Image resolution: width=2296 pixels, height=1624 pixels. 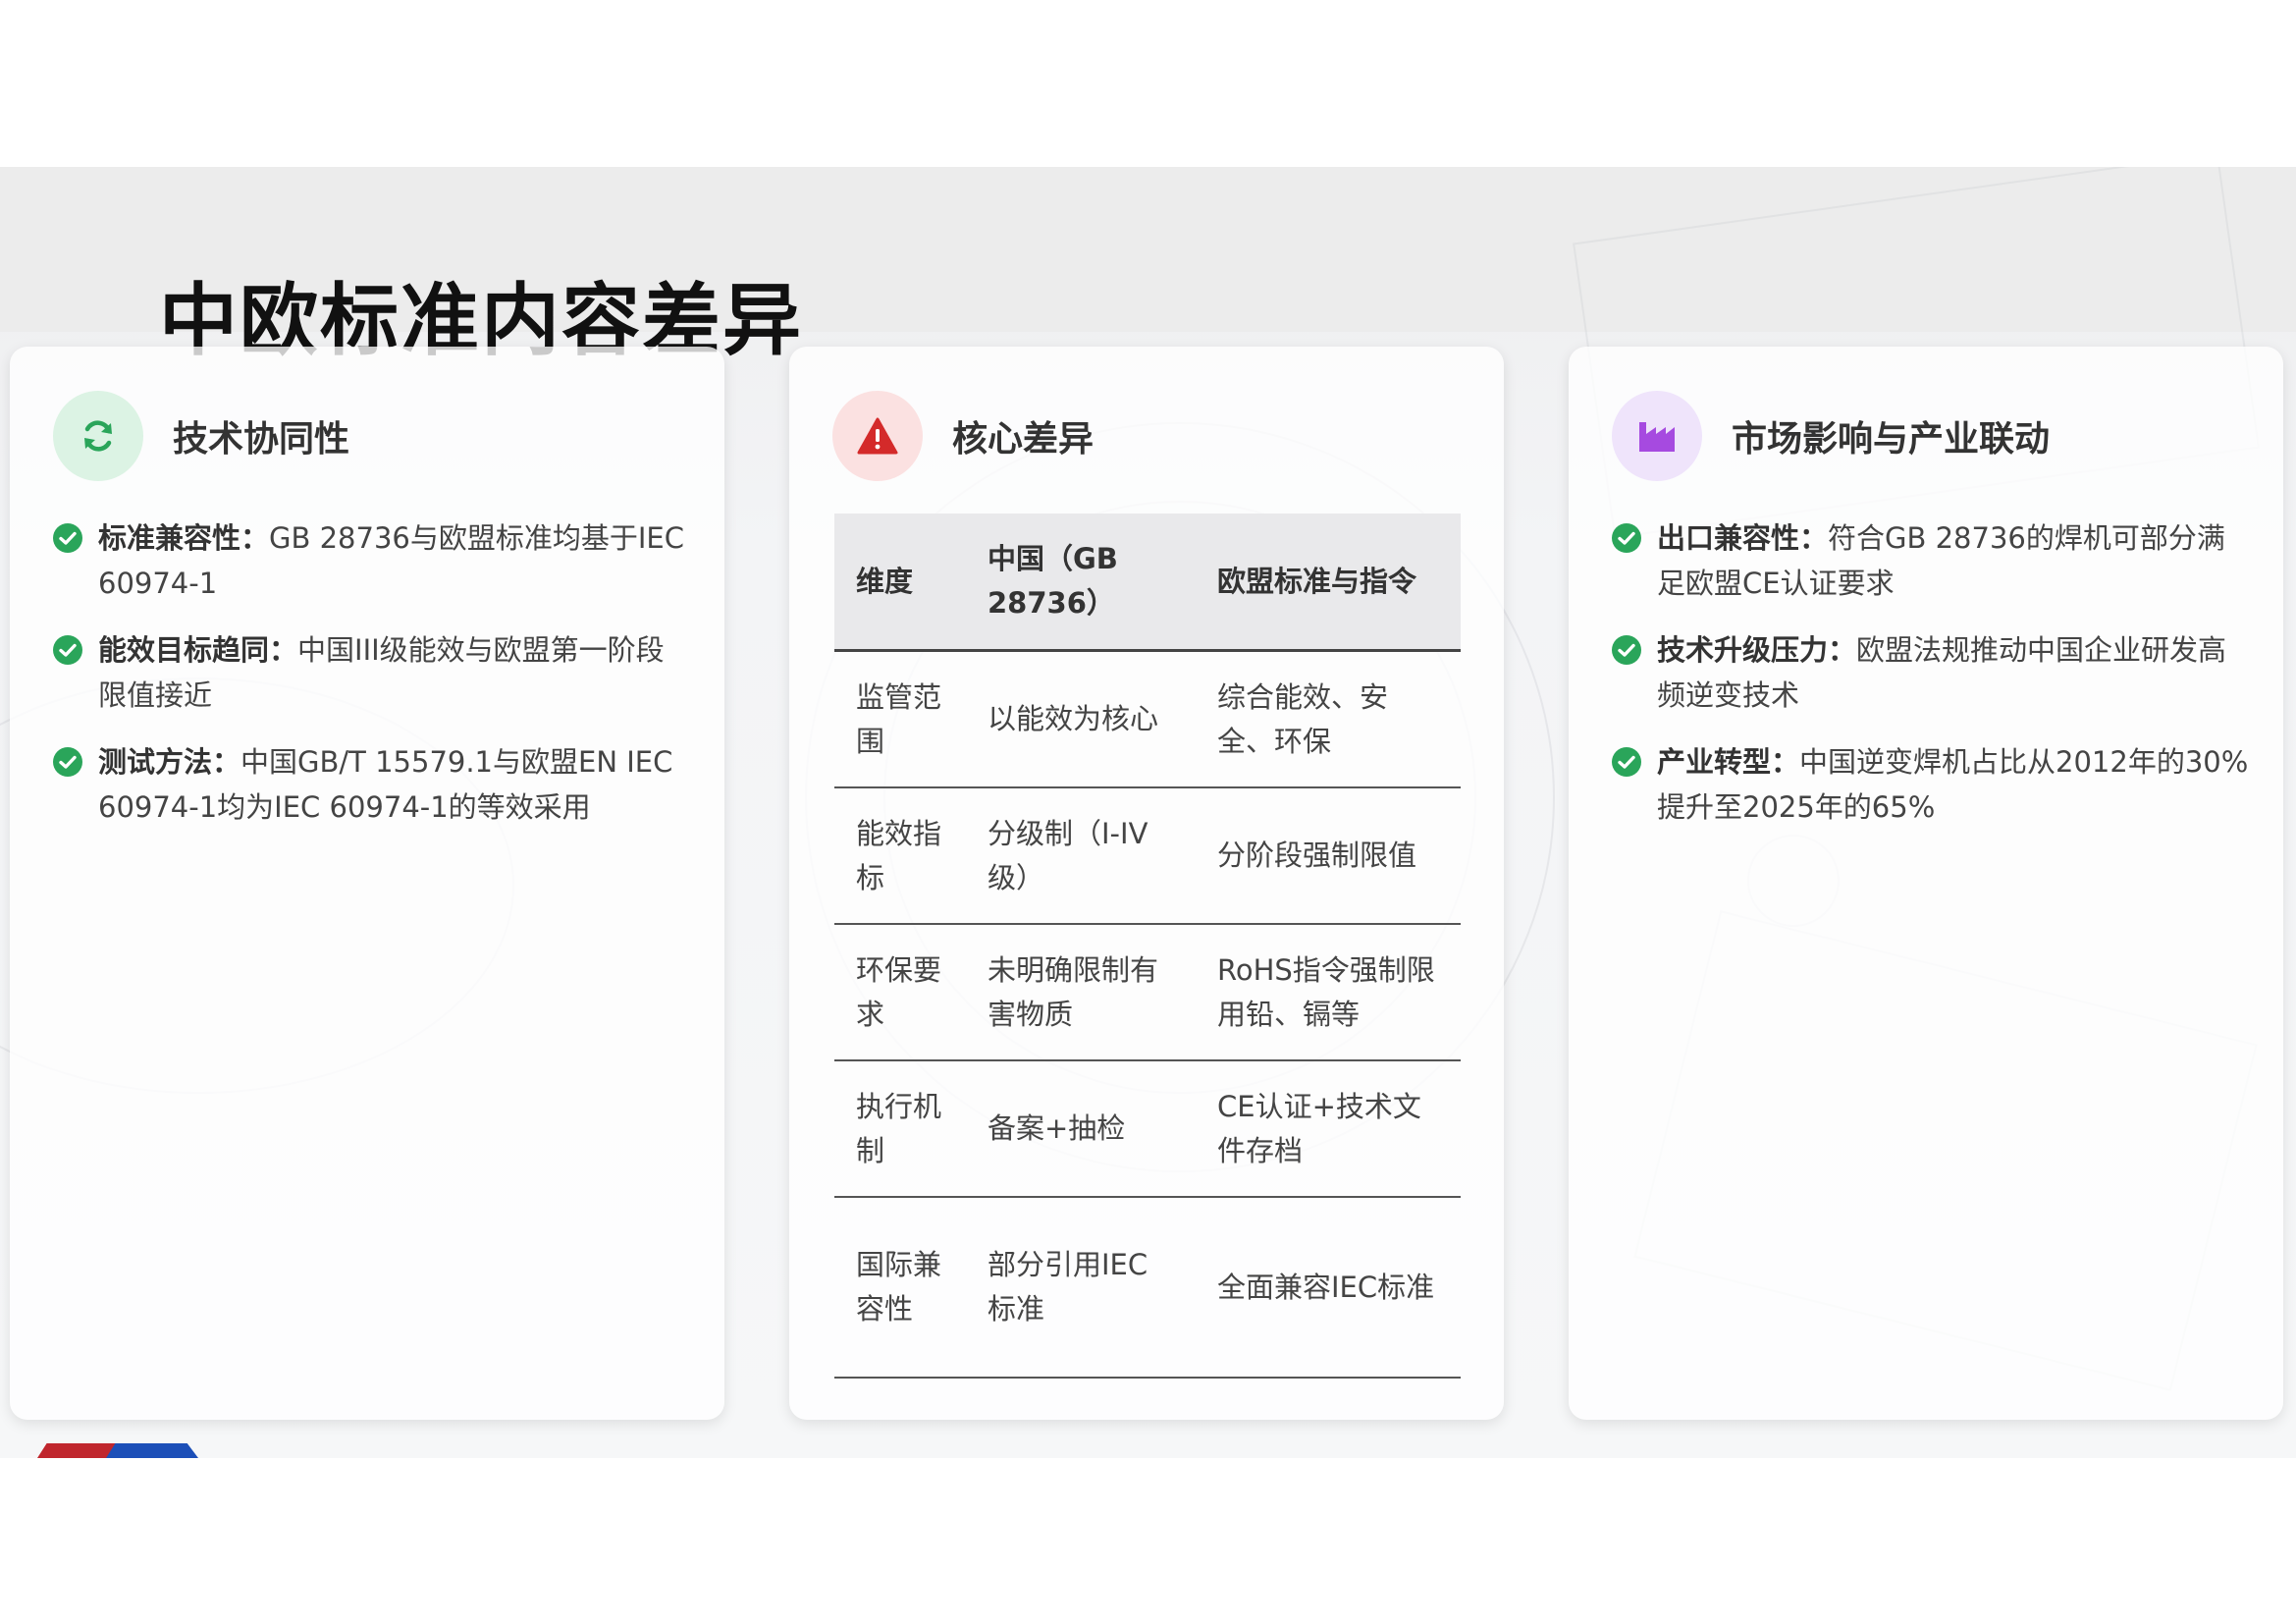 I want to click on flag-blue-stripe, so click(x=152, y=1450).